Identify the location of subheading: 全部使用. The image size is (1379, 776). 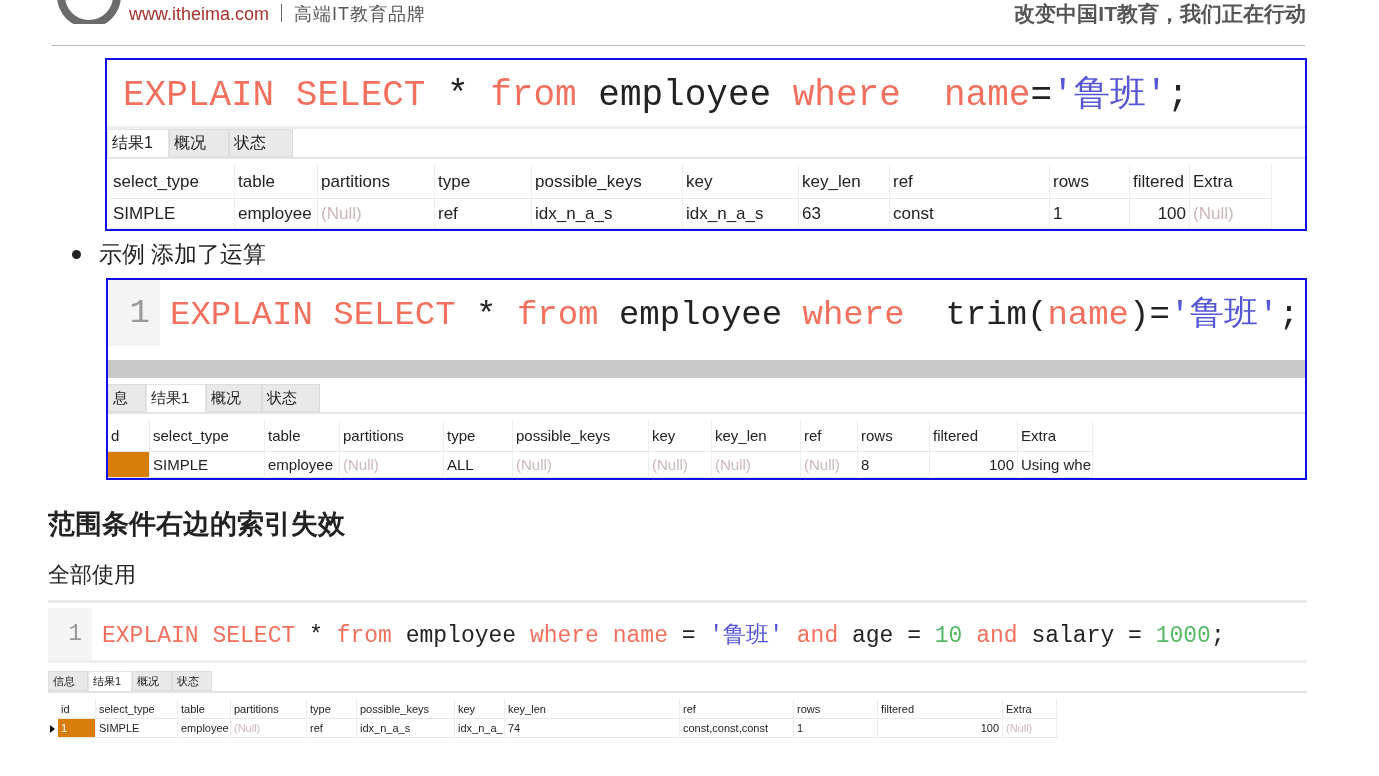
(92, 575).